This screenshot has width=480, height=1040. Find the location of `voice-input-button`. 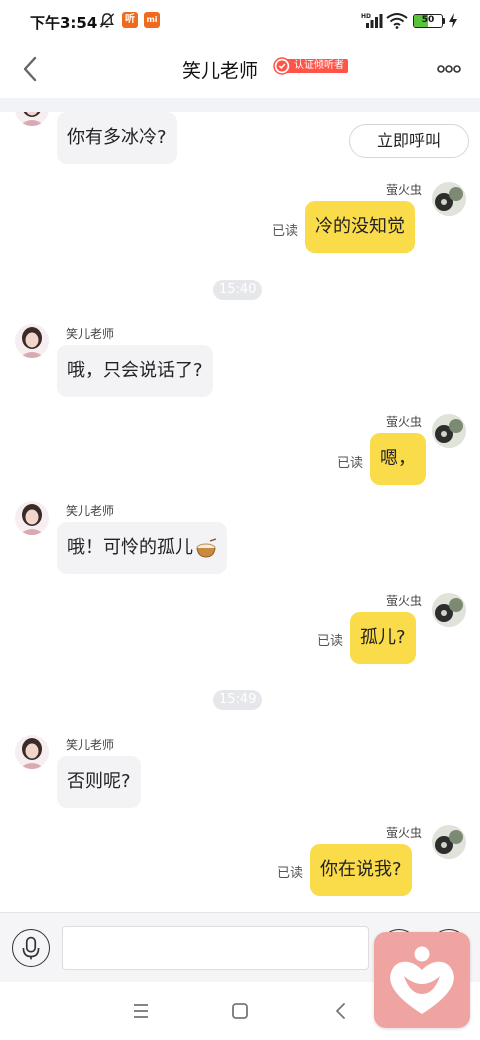

voice-input-button is located at coordinates (31, 948).